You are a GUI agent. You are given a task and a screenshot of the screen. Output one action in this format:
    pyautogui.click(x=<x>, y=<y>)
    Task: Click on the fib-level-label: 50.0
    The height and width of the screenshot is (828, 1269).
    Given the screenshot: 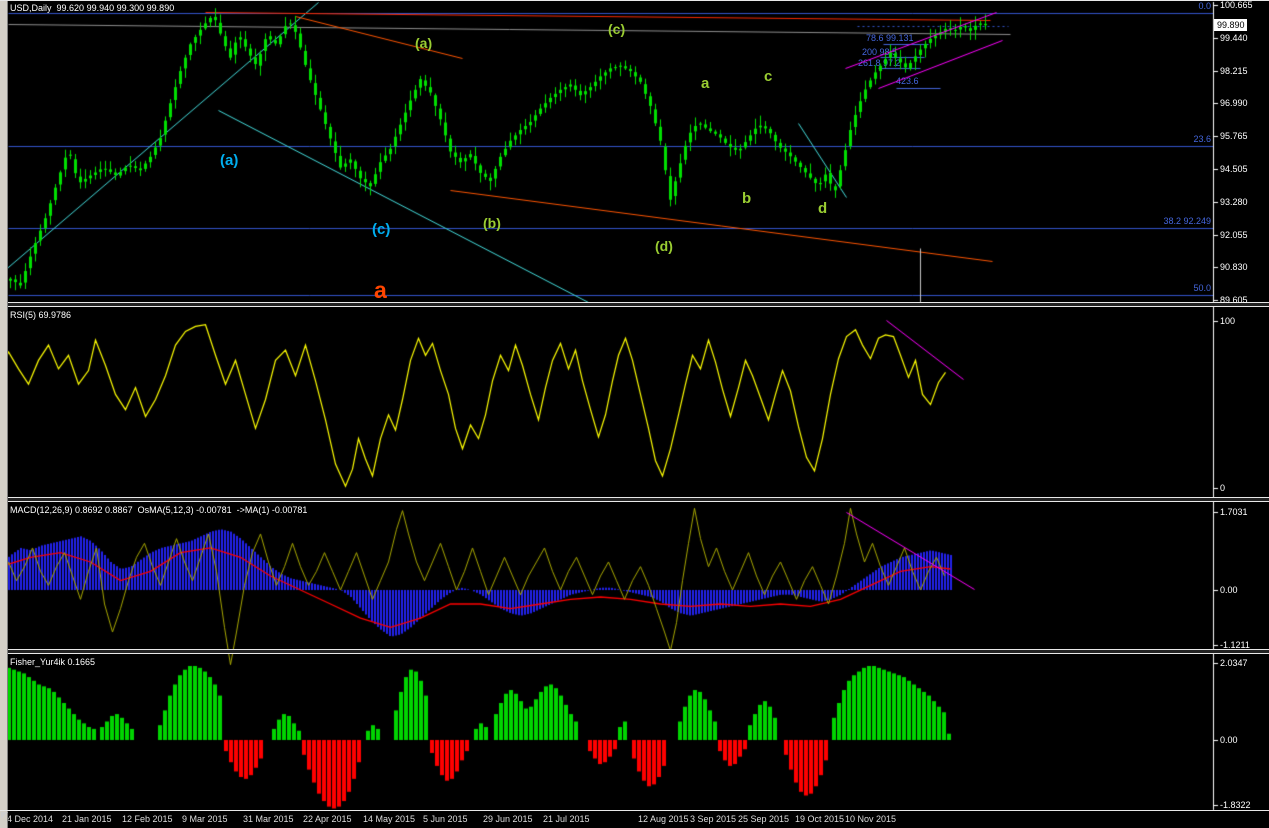 What is the action you would take?
    pyautogui.click(x=1202, y=288)
    